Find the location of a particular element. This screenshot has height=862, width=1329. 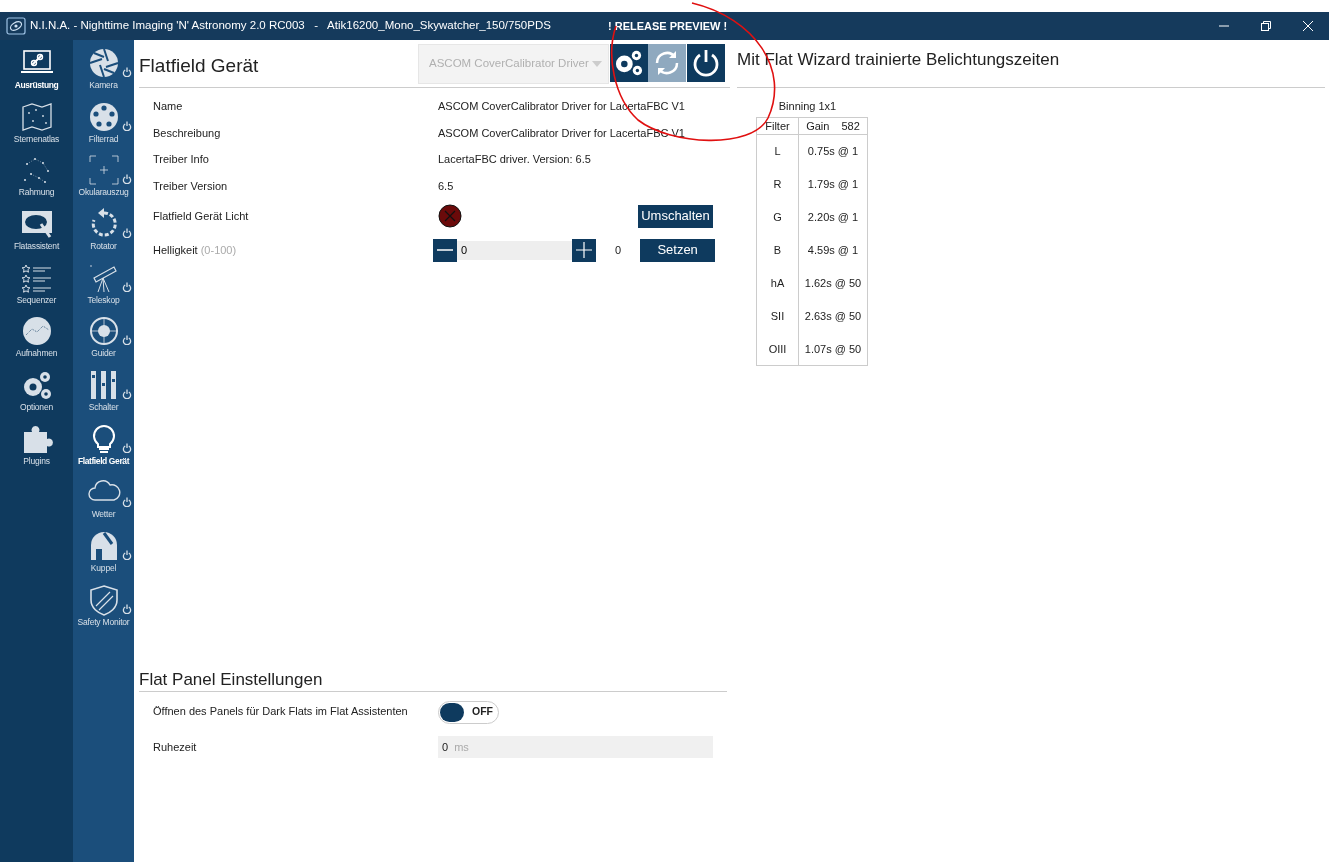

decrement-button is located at coordinates (445, 250).